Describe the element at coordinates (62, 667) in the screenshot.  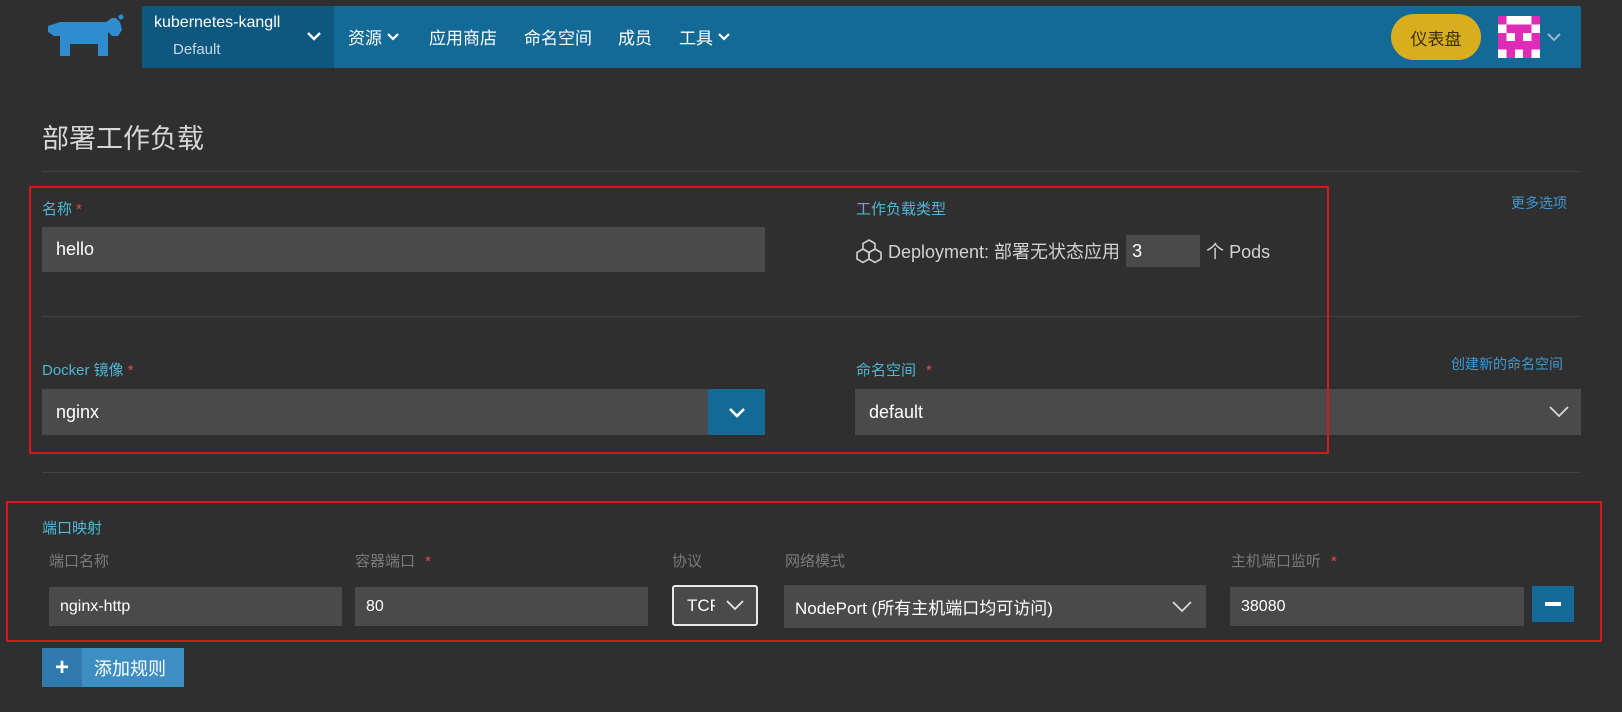
I see `plus-icon: +` at that location.